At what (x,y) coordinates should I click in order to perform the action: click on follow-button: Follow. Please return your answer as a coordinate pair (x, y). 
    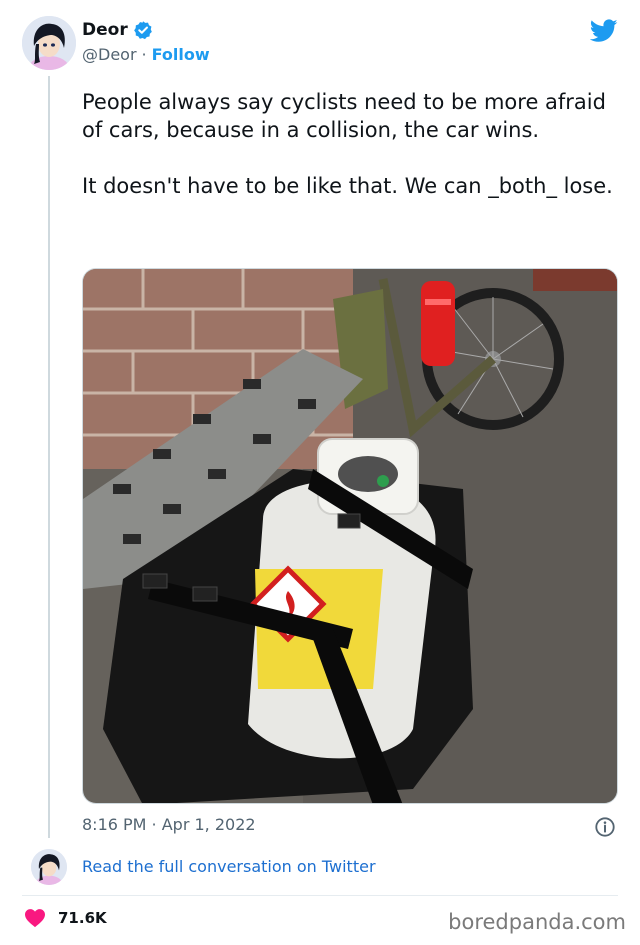
    Looking at the image, I should click on (181, 54).